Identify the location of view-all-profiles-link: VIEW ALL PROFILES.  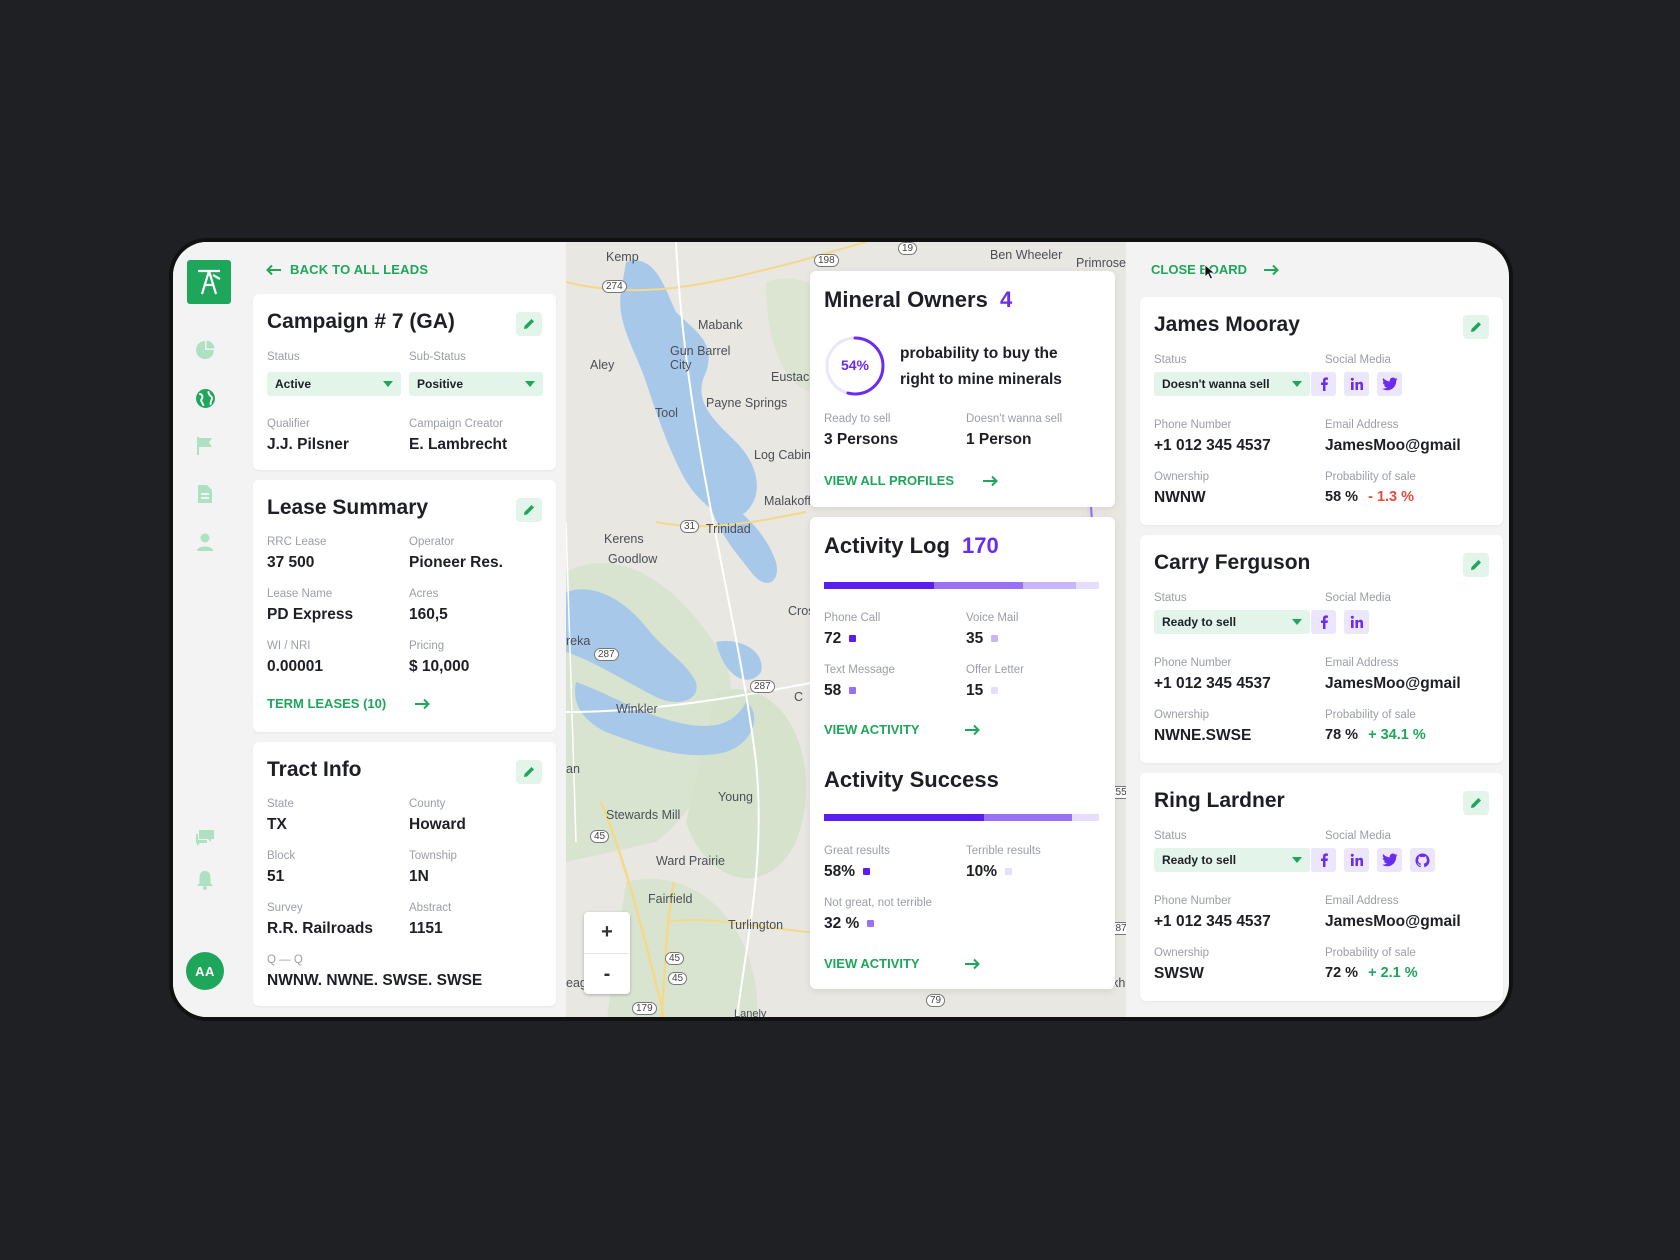
(911, 480).